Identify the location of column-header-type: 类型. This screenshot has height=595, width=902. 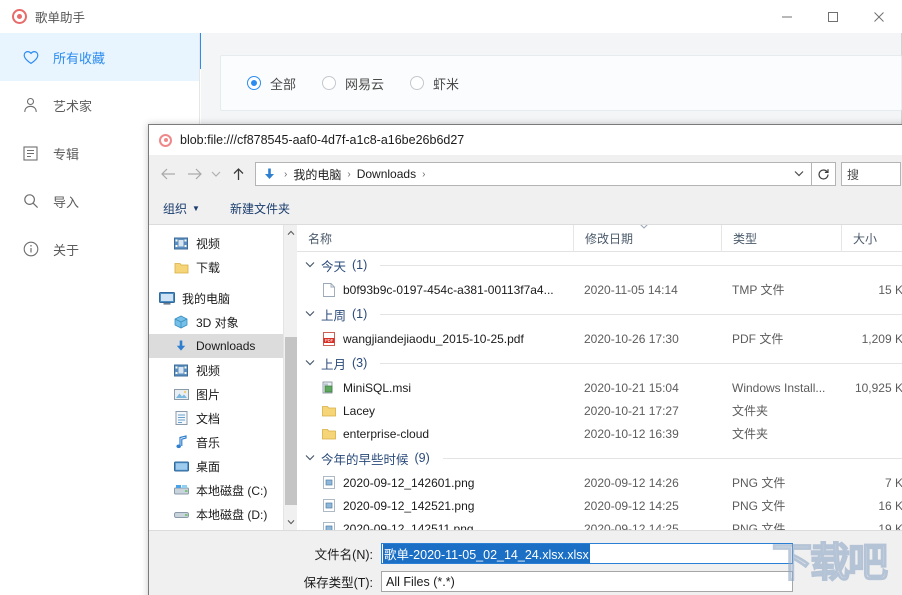
(781, 238).